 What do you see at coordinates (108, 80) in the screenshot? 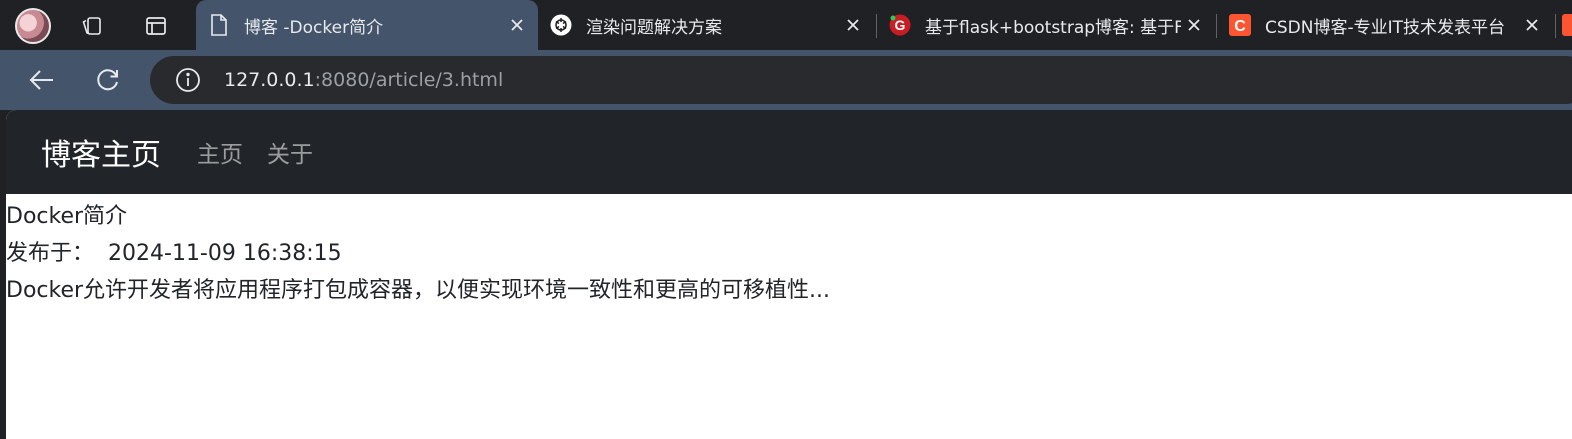
I see `reload-icon` at bounding box center [108, 80].